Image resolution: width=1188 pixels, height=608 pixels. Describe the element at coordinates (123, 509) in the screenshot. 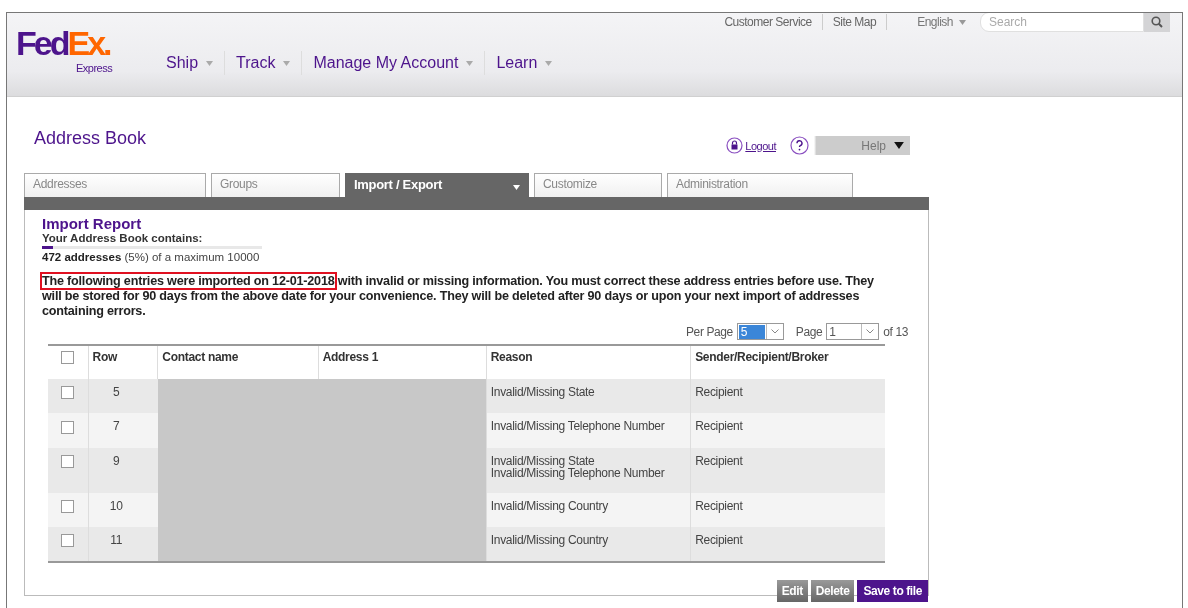

I see `table-cell: 10` at that location.